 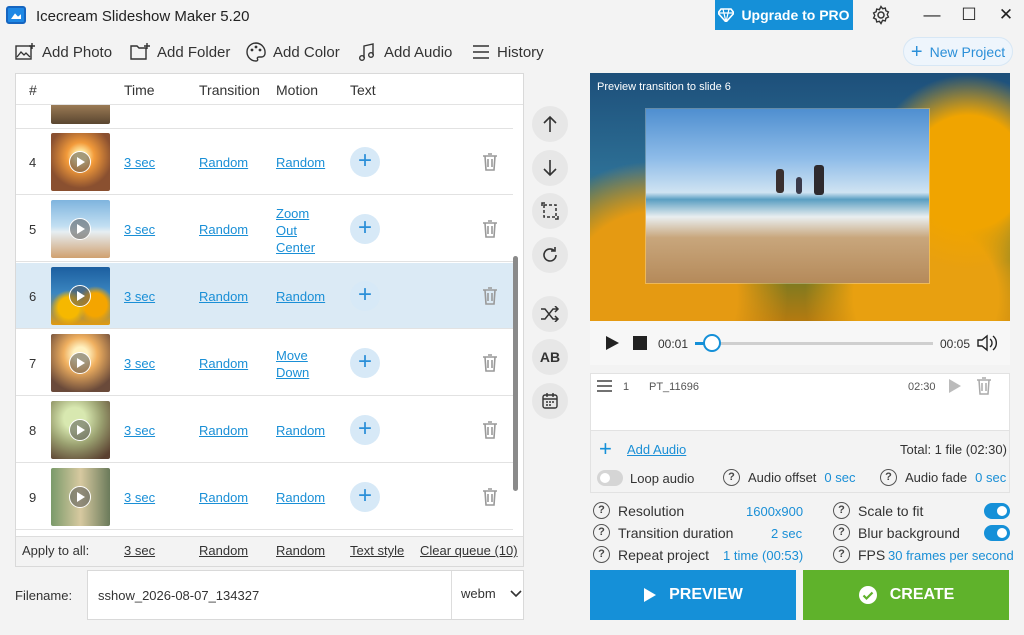 What do you see at coordinates (550, 168) in the screenshot?
I see `move-down-button` at bounding box center [550, 168].